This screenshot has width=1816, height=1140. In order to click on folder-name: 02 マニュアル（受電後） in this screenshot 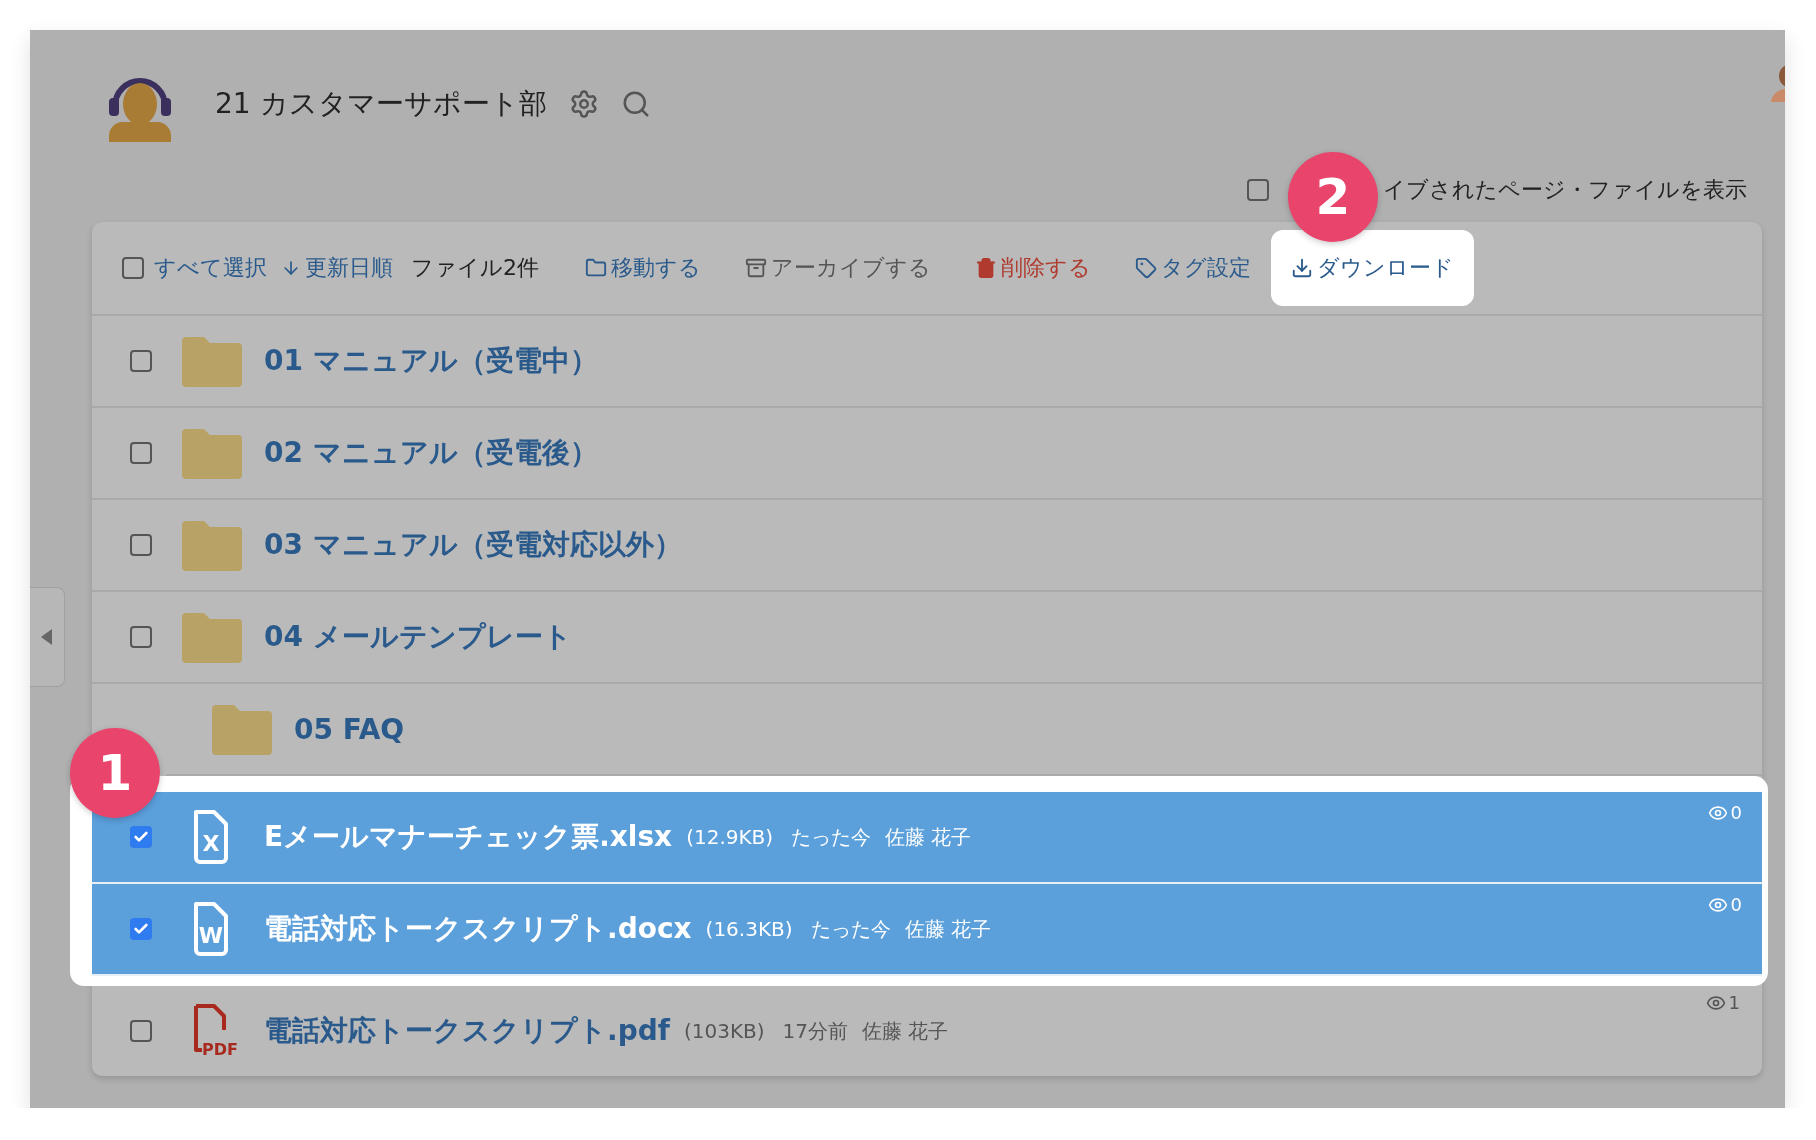, I will do `click(431, 453)`.